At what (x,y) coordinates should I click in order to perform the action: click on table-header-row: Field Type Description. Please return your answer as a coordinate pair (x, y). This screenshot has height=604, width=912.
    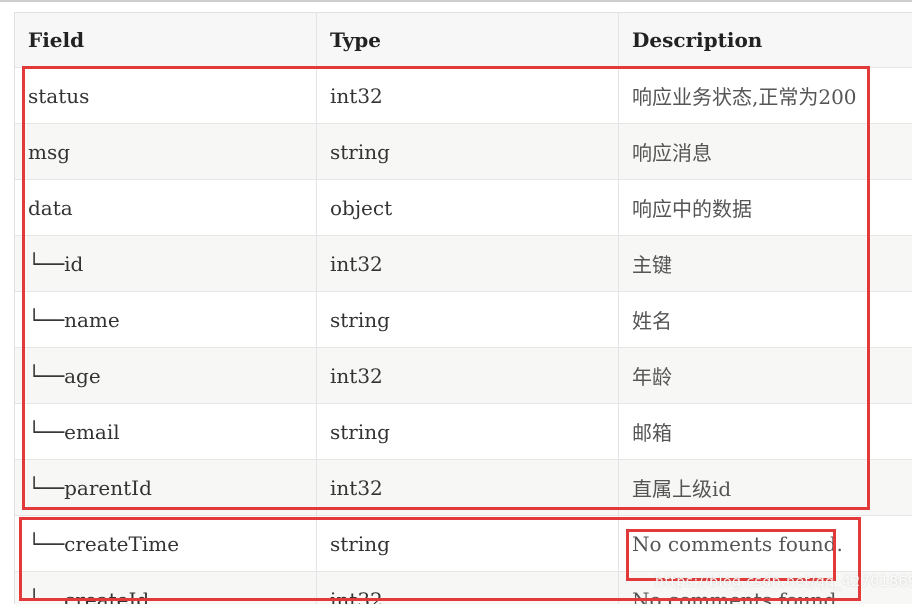
    Looking at the image, I should click on (463, 40).